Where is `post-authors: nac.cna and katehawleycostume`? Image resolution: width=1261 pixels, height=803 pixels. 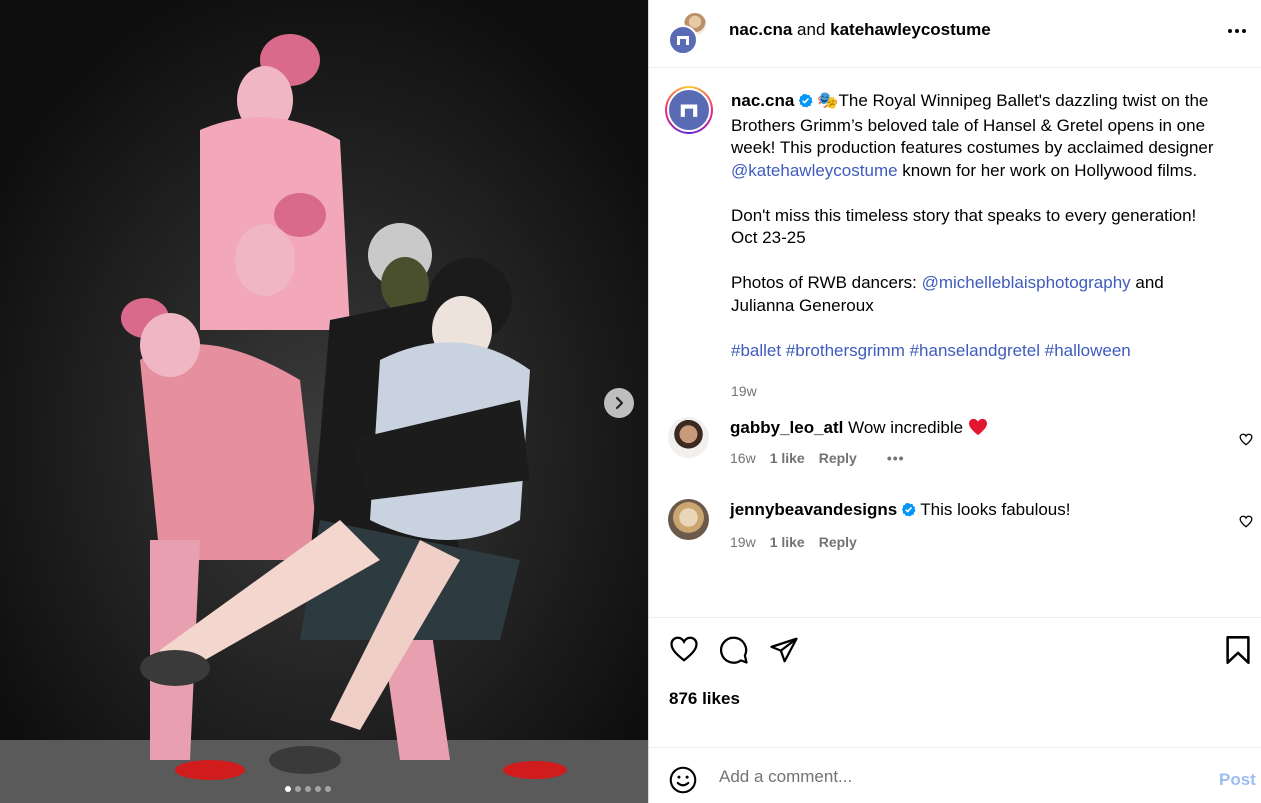 post-authors: nac.cna and katehawleycostume is located at coordinates (860, 30).